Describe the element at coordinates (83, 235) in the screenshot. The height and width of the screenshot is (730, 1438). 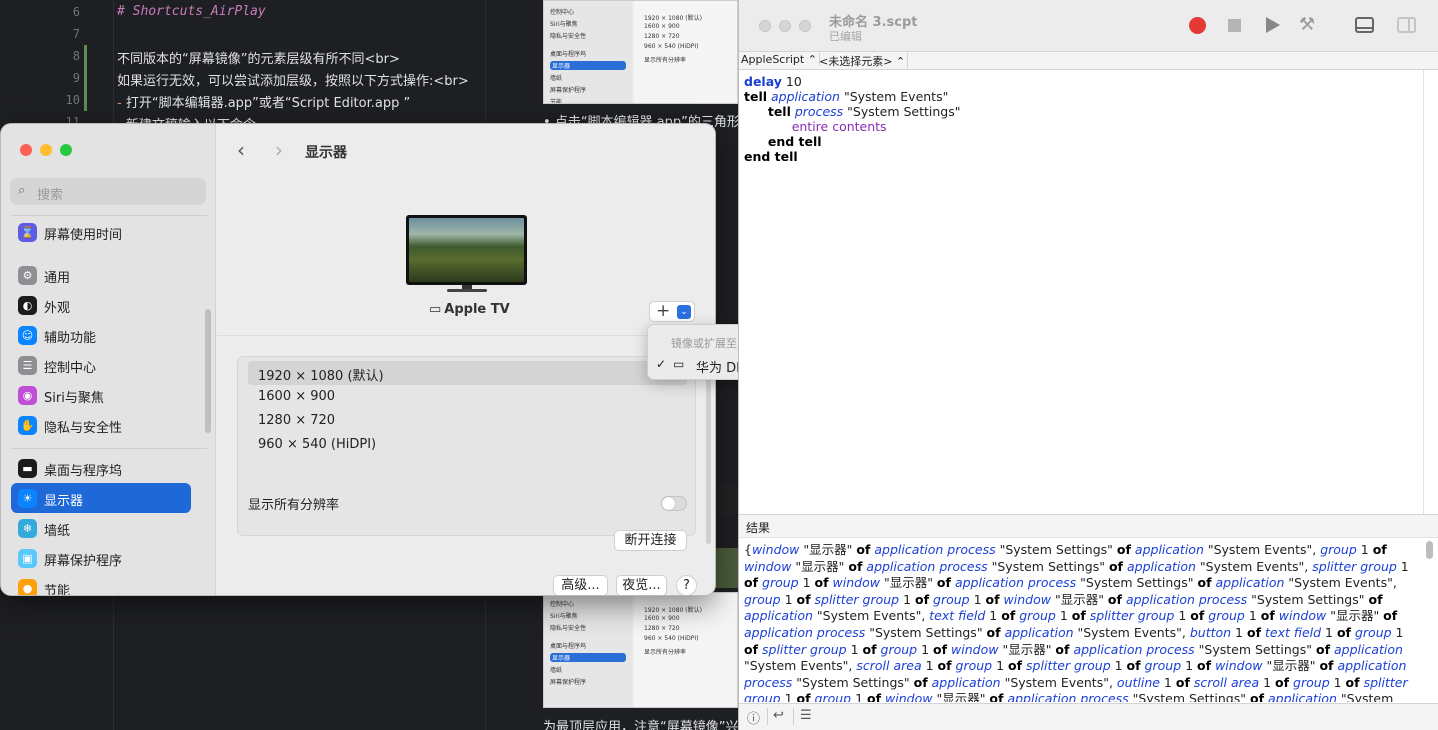
I see `sidebar-item-label: 屏幕使用时间` at that location.